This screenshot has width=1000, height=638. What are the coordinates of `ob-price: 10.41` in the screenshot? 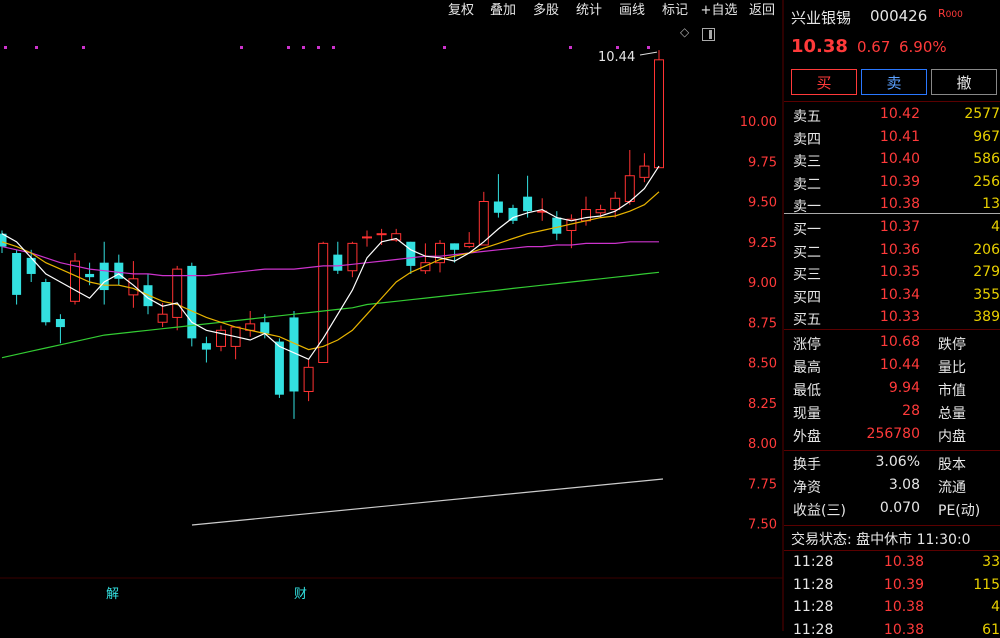 It's located at (899, 136).